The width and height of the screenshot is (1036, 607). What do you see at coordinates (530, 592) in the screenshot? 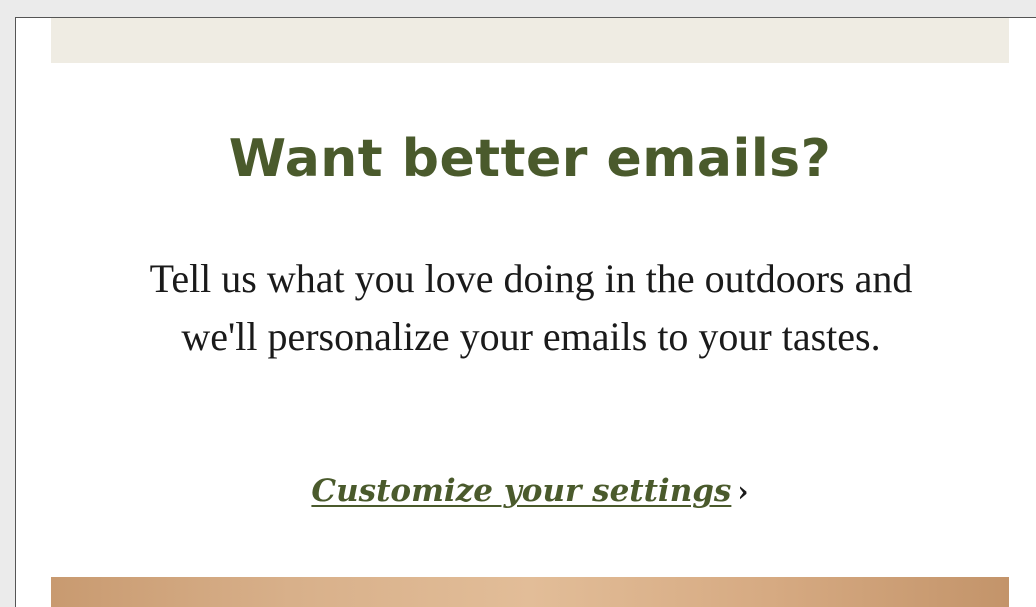
I see `footer-banner-image` at bounding box center [530, 592].